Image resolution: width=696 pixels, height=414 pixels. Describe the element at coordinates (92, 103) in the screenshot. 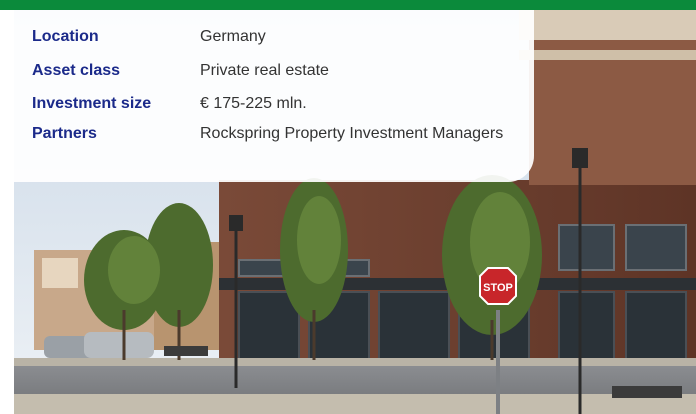

I see `detail-label: Investment size` at that location.